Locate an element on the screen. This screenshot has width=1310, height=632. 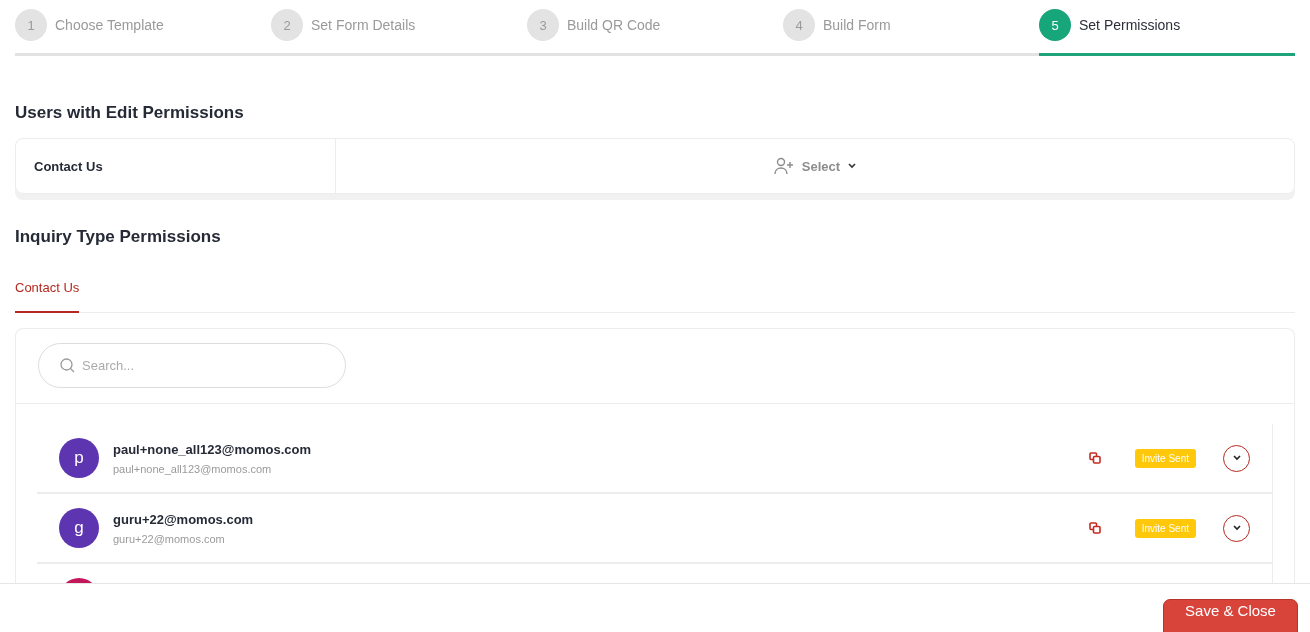
search-icon is located at coordinates (67, 365).